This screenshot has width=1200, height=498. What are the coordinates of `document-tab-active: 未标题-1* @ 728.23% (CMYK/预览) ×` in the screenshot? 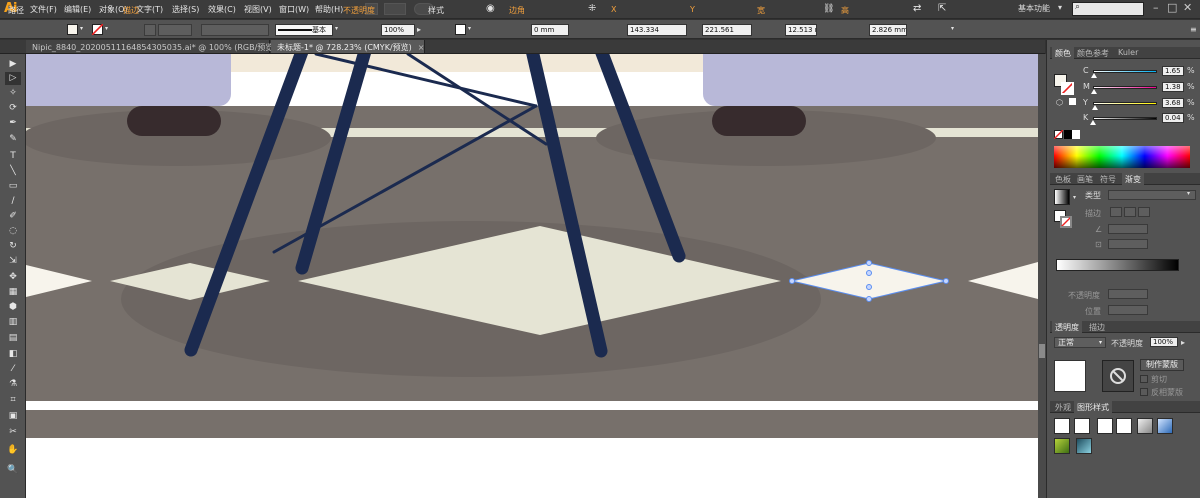 It's located at (348, 46).